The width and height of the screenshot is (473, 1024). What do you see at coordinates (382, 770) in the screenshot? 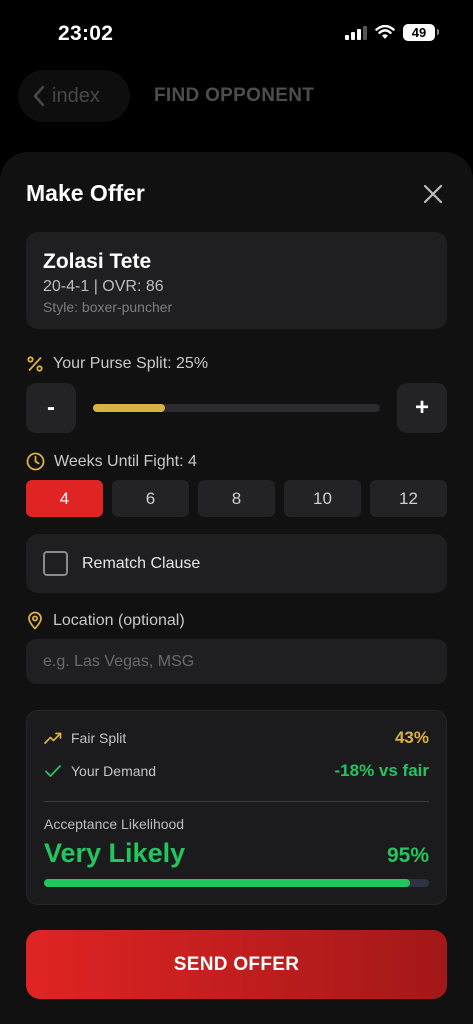
I see `your-demand-value: -18% vs fair` at bounding box center [382, 770].